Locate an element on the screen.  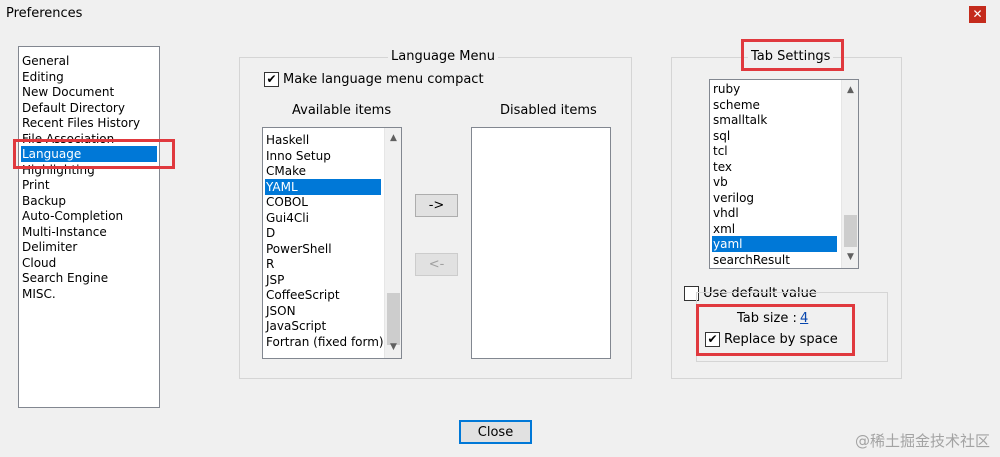
list-item: Fortran (fixed form) is located at coordinates (325, 342).